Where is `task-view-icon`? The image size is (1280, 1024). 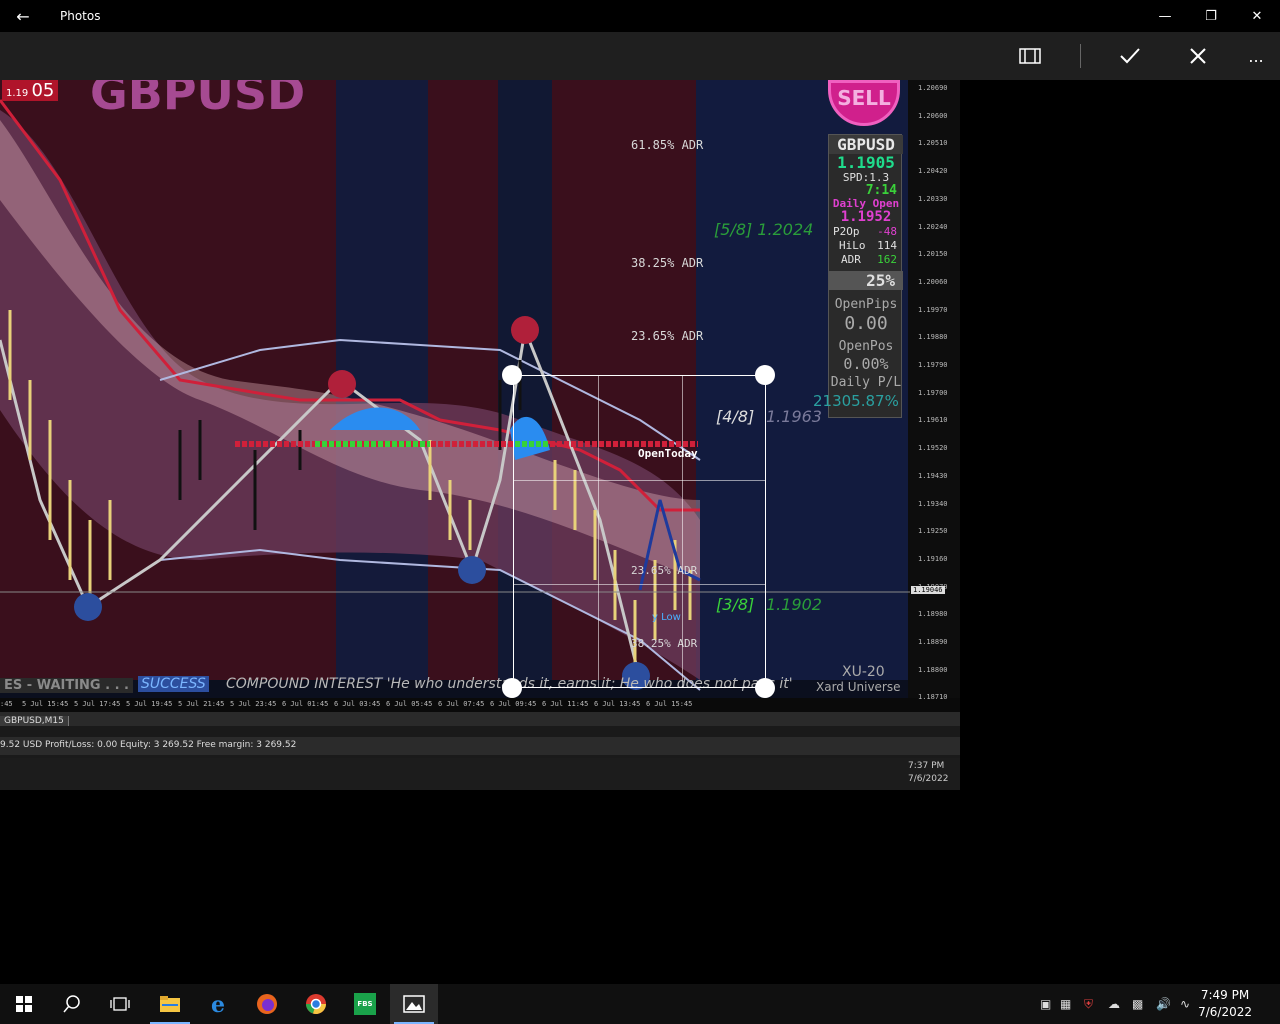 task-view-icon is located at coordinates (120, 1004).